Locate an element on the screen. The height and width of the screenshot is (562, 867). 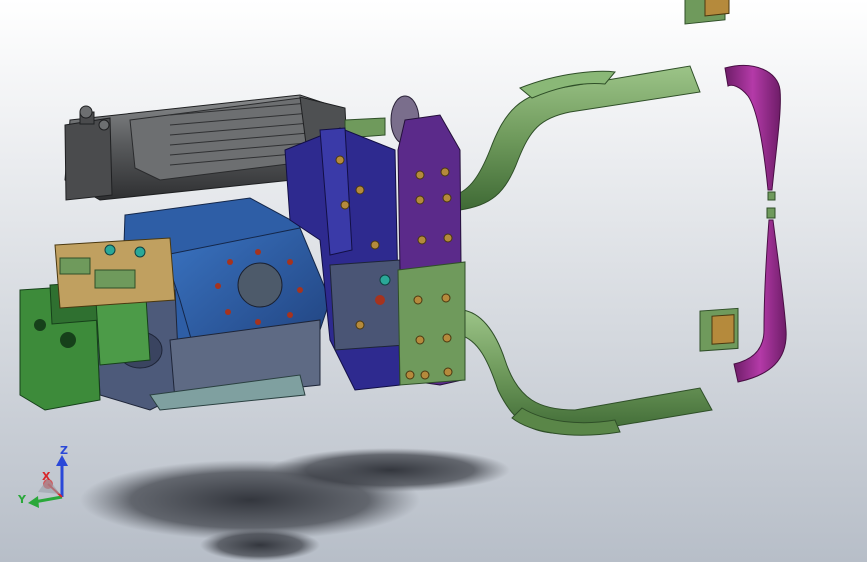
triad-y-label: Y is located at coordinates (22, 499).